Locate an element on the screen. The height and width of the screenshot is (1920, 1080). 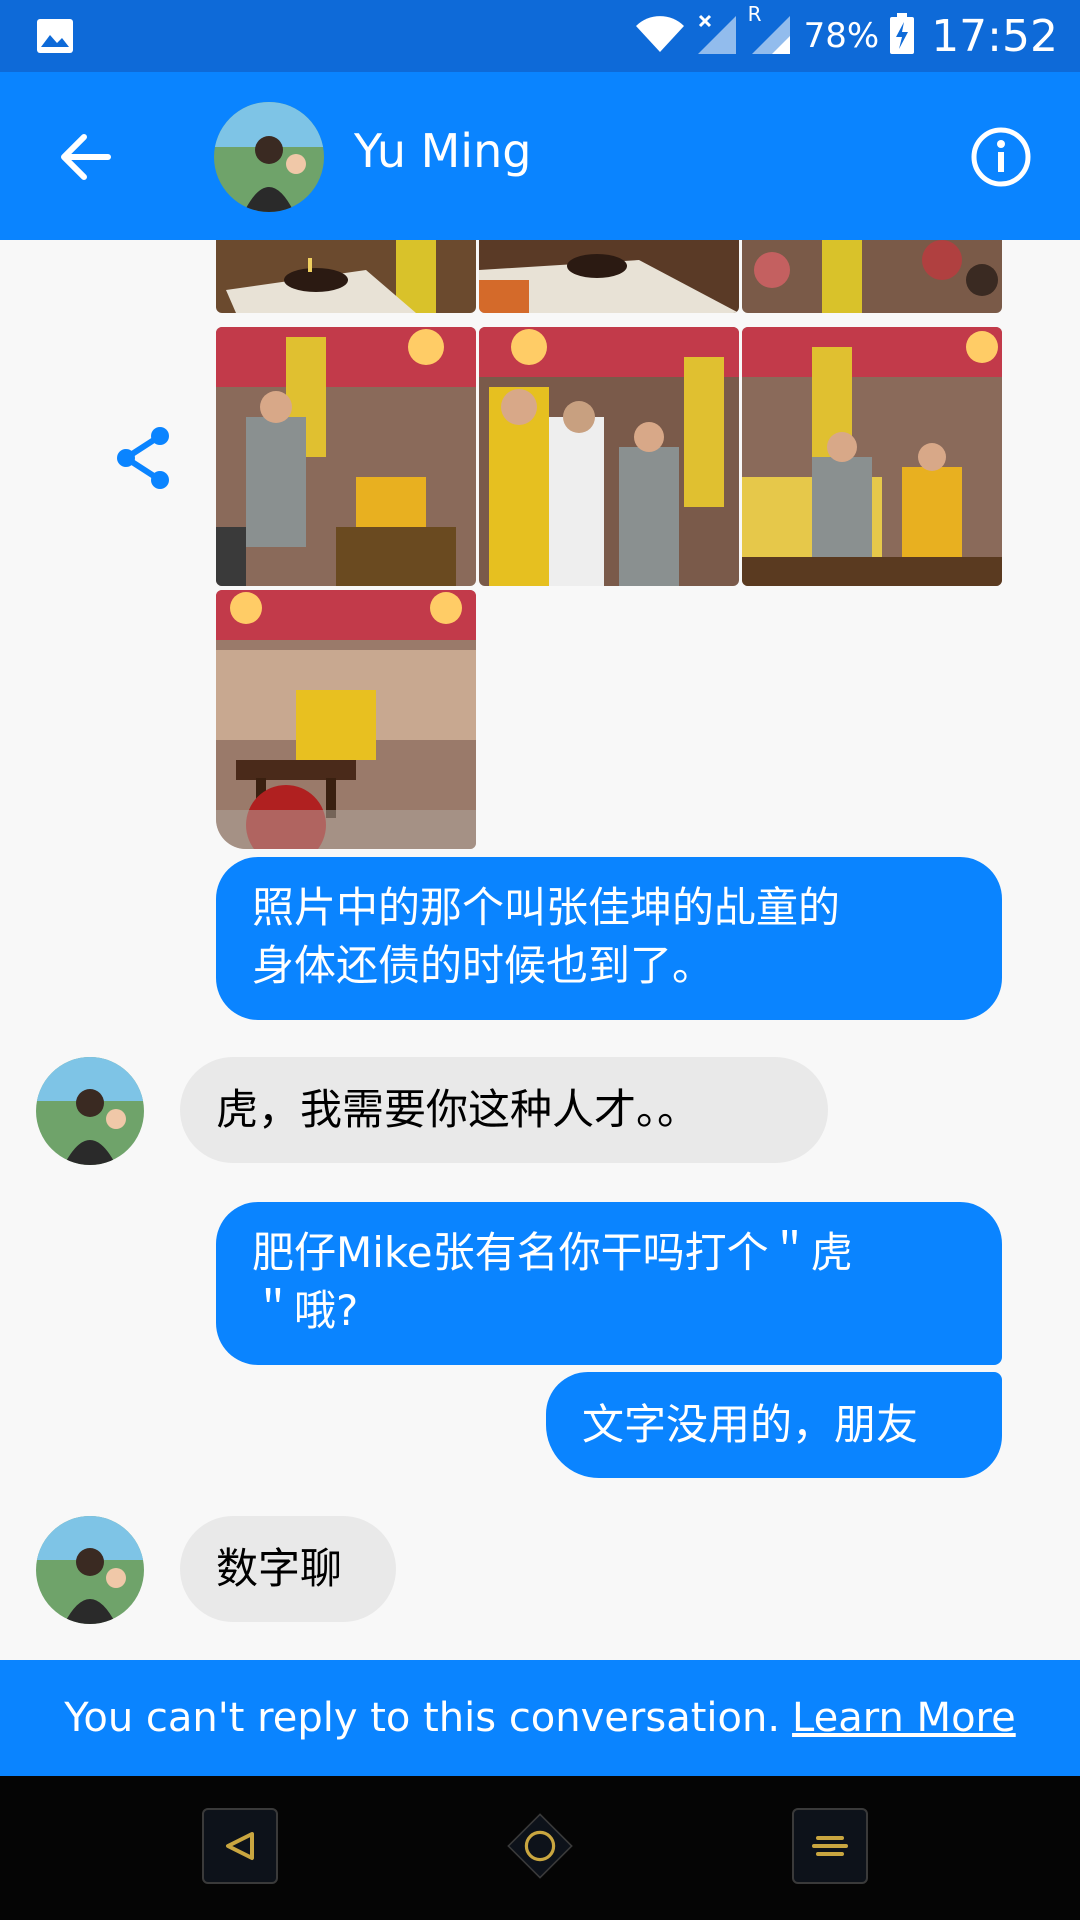
share-icon is located at coordinates (143, 458).